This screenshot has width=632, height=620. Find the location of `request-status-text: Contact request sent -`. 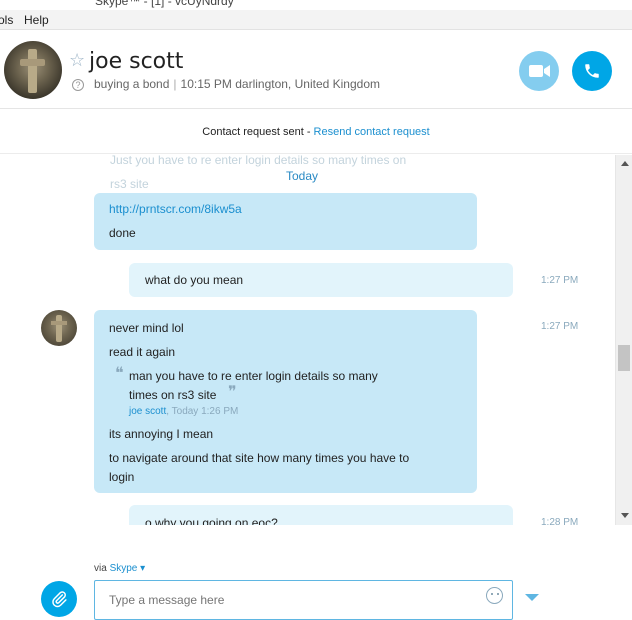

request-status-text: Contact request sent - is located at coordinates (258, 132).